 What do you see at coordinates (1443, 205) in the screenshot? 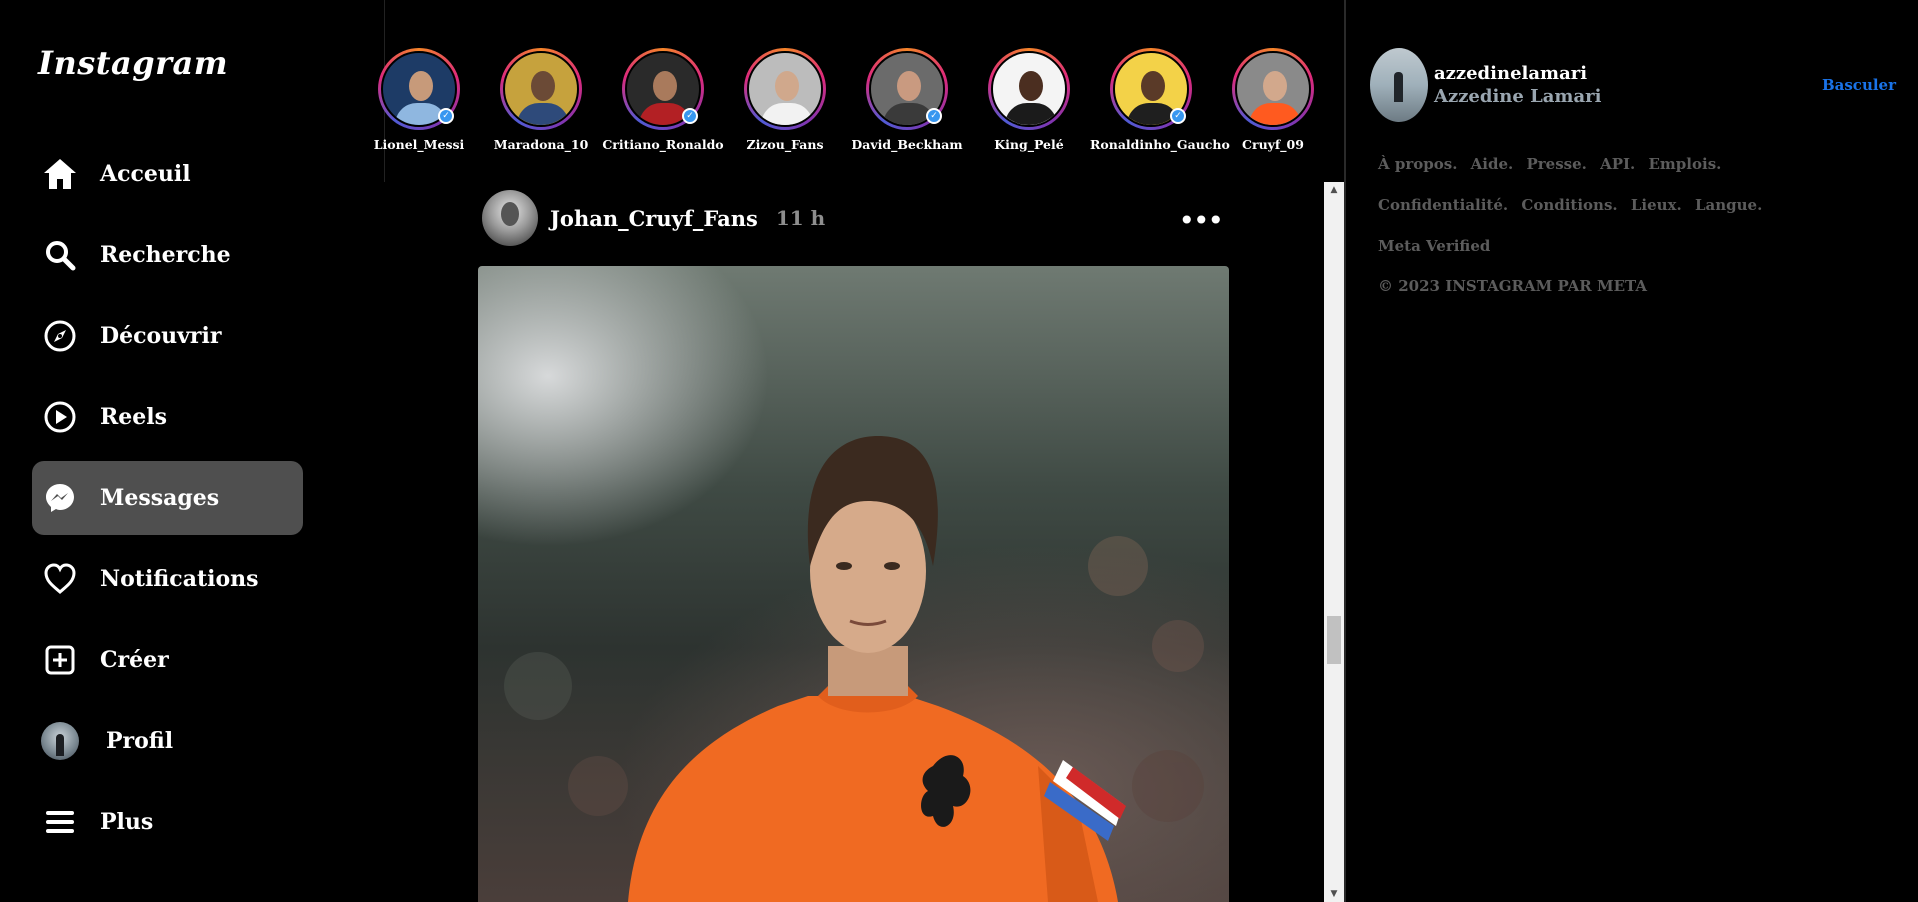
I see `footer-link: Confidentialité.` at bounding box center [1443, 205].